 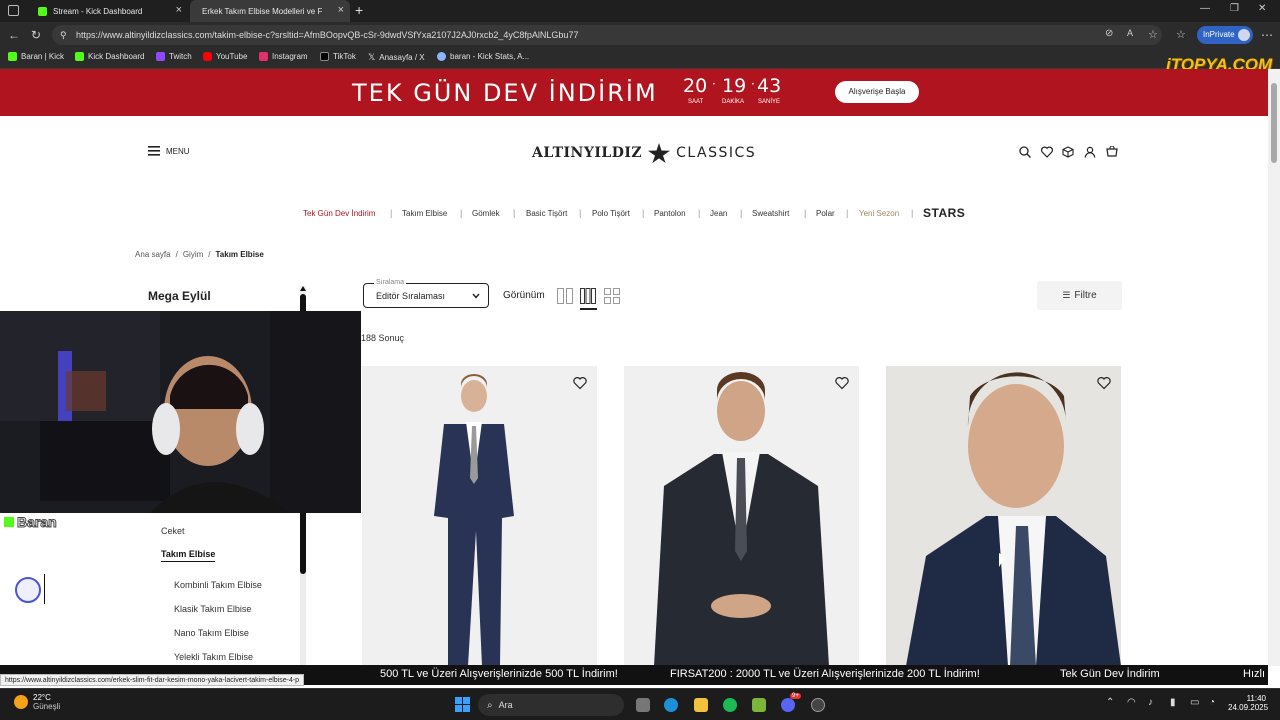 What do you see at coordinates (486, 213) in the screenshot?
I see `category-link: Gömlek` at bounding box center [486, 213].